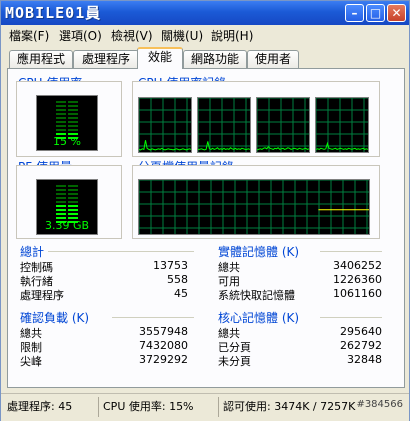 The image size is (410, 421). I want to click on kernel-total-value: 295640, so click(361, 331).